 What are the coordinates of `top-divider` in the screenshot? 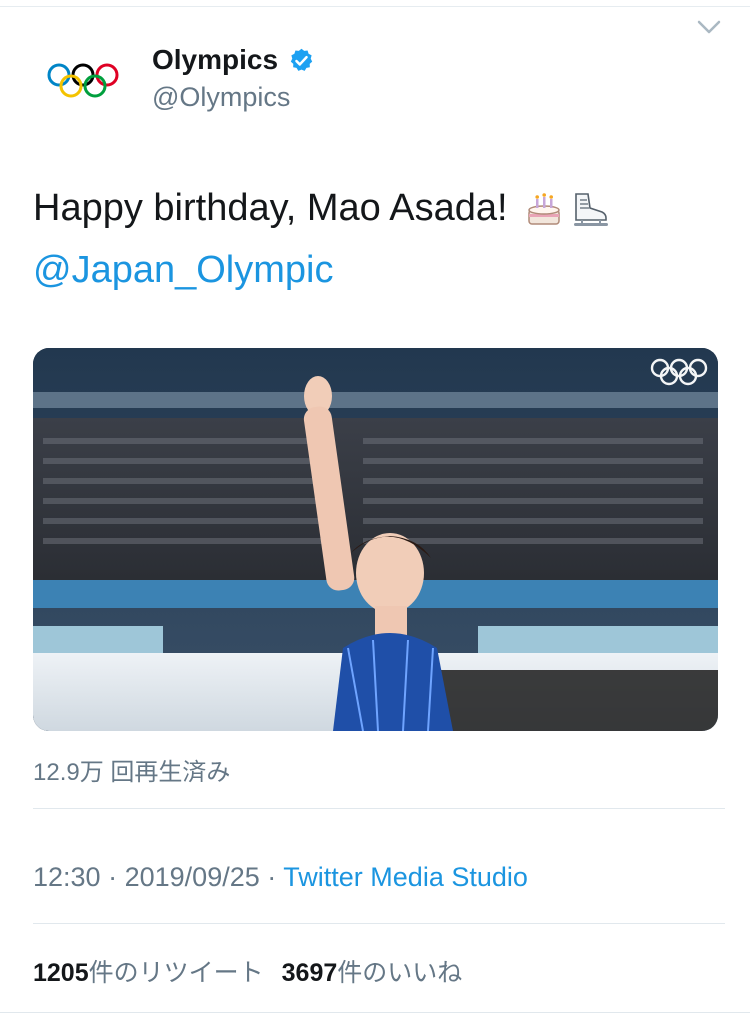 It's located at (375, 6).